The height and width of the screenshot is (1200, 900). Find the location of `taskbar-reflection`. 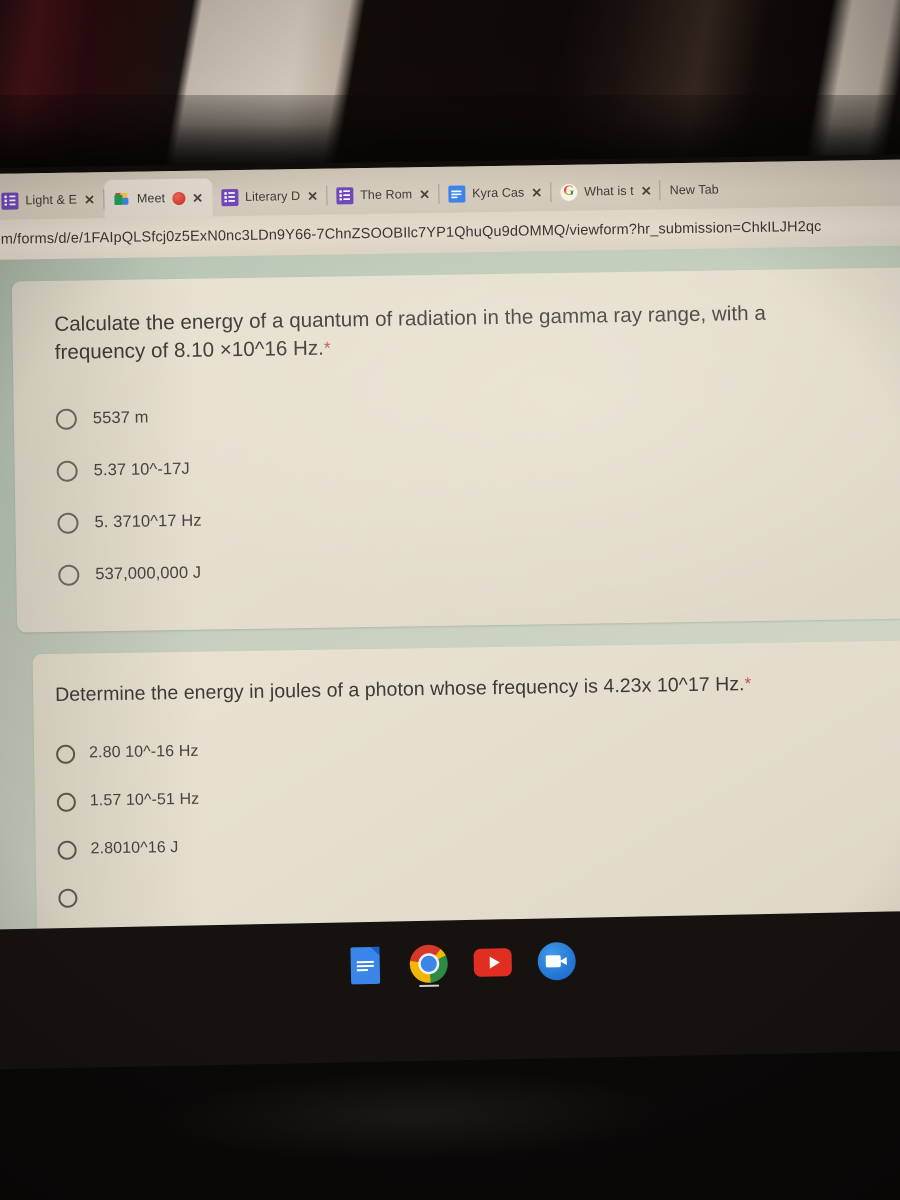

taskbar-reflection is located at coordinates (413, 1116).